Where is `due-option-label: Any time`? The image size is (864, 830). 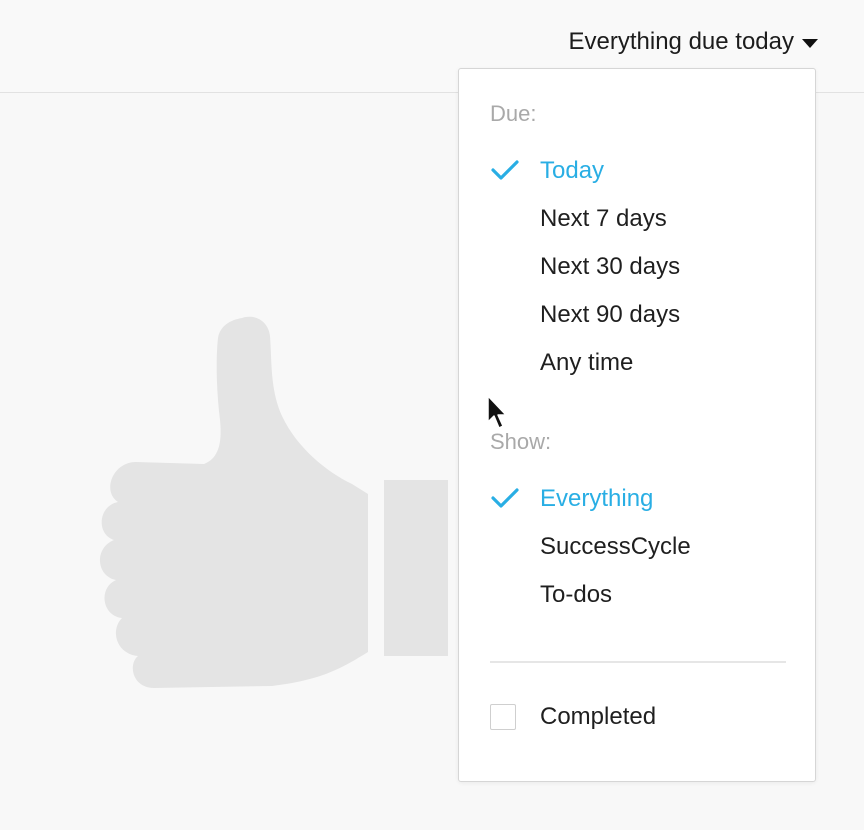 due-option-label: Any time is located at coordinates (587, 362).